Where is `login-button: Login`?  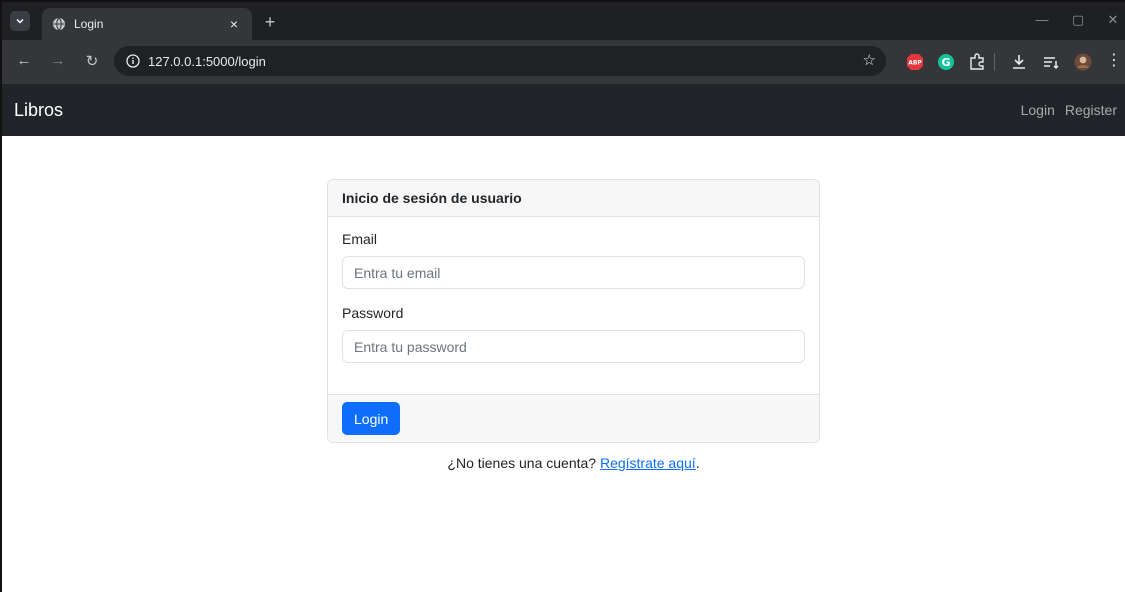 login-button: Login is located at coordinates (371, 418).